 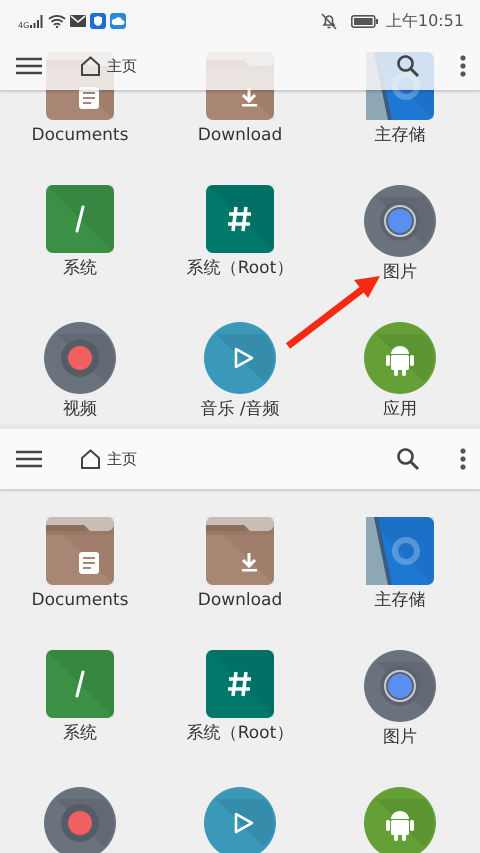 What do you see at coordinates (425, 21) in the screenshot?
I see `clock-time: 上午10:51` at bounding box center [425, 21].